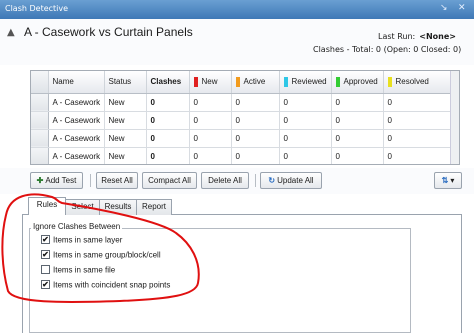 The height and width of the screenshot is (333, 474). I want to click on add-icon: ✚, so click(40, 180).